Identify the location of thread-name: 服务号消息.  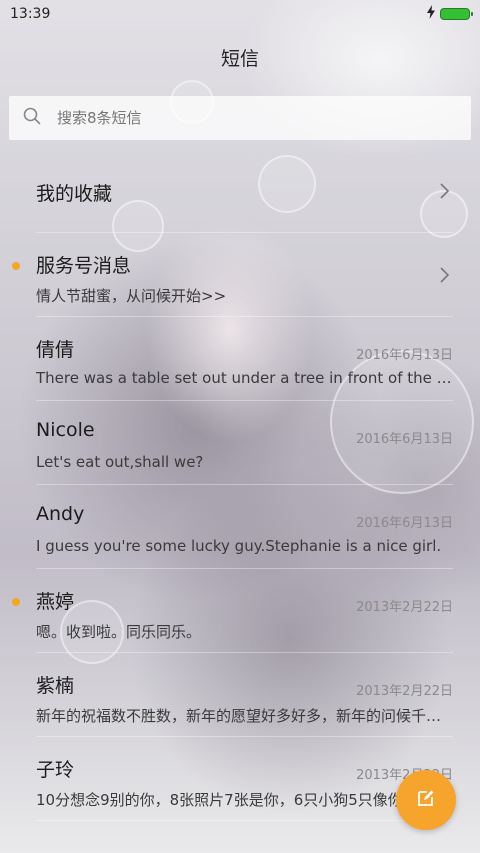
(84, 266).